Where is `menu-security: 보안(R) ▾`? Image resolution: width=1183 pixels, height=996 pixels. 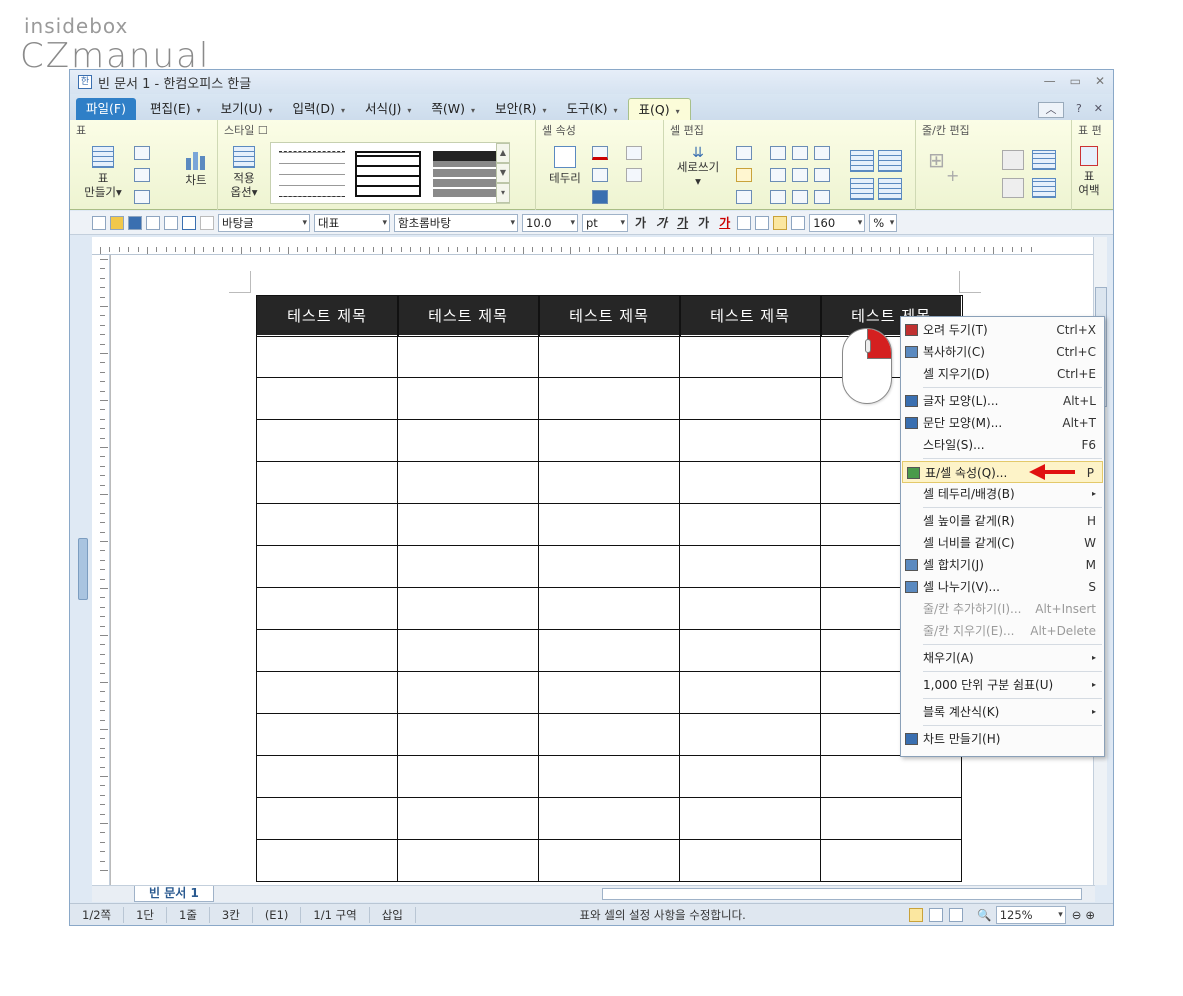
menu-security: 보안(R) ▾ is located at coordinates (520, 109).